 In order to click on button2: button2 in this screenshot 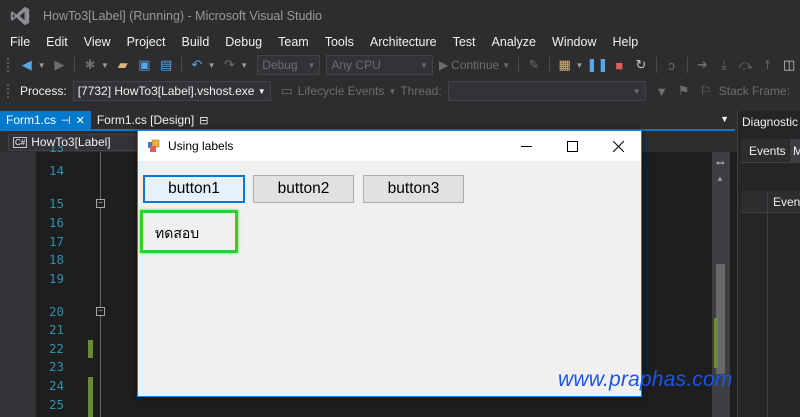, I will do `click(303, 189)`.